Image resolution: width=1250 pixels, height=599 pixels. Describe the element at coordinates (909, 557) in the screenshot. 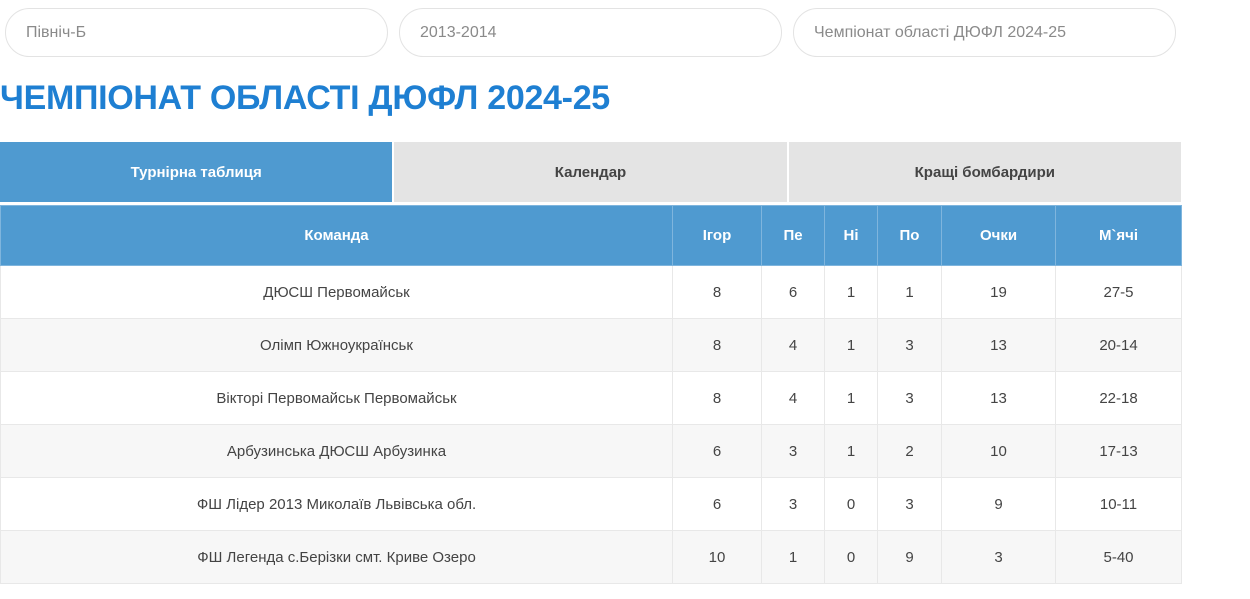

I see `losses-cell: 9` at that location.